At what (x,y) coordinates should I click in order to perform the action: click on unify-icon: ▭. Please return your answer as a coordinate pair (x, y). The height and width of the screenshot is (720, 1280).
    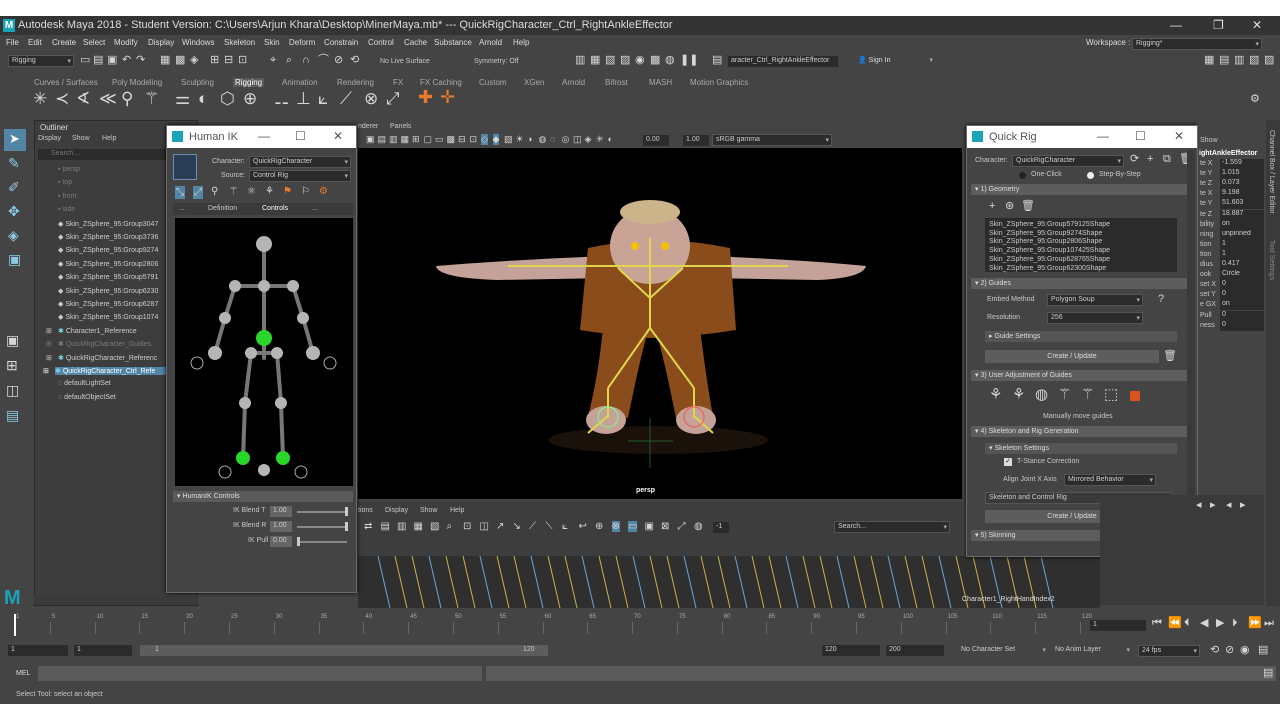
    Looking at the image, I should click on (633, 526).